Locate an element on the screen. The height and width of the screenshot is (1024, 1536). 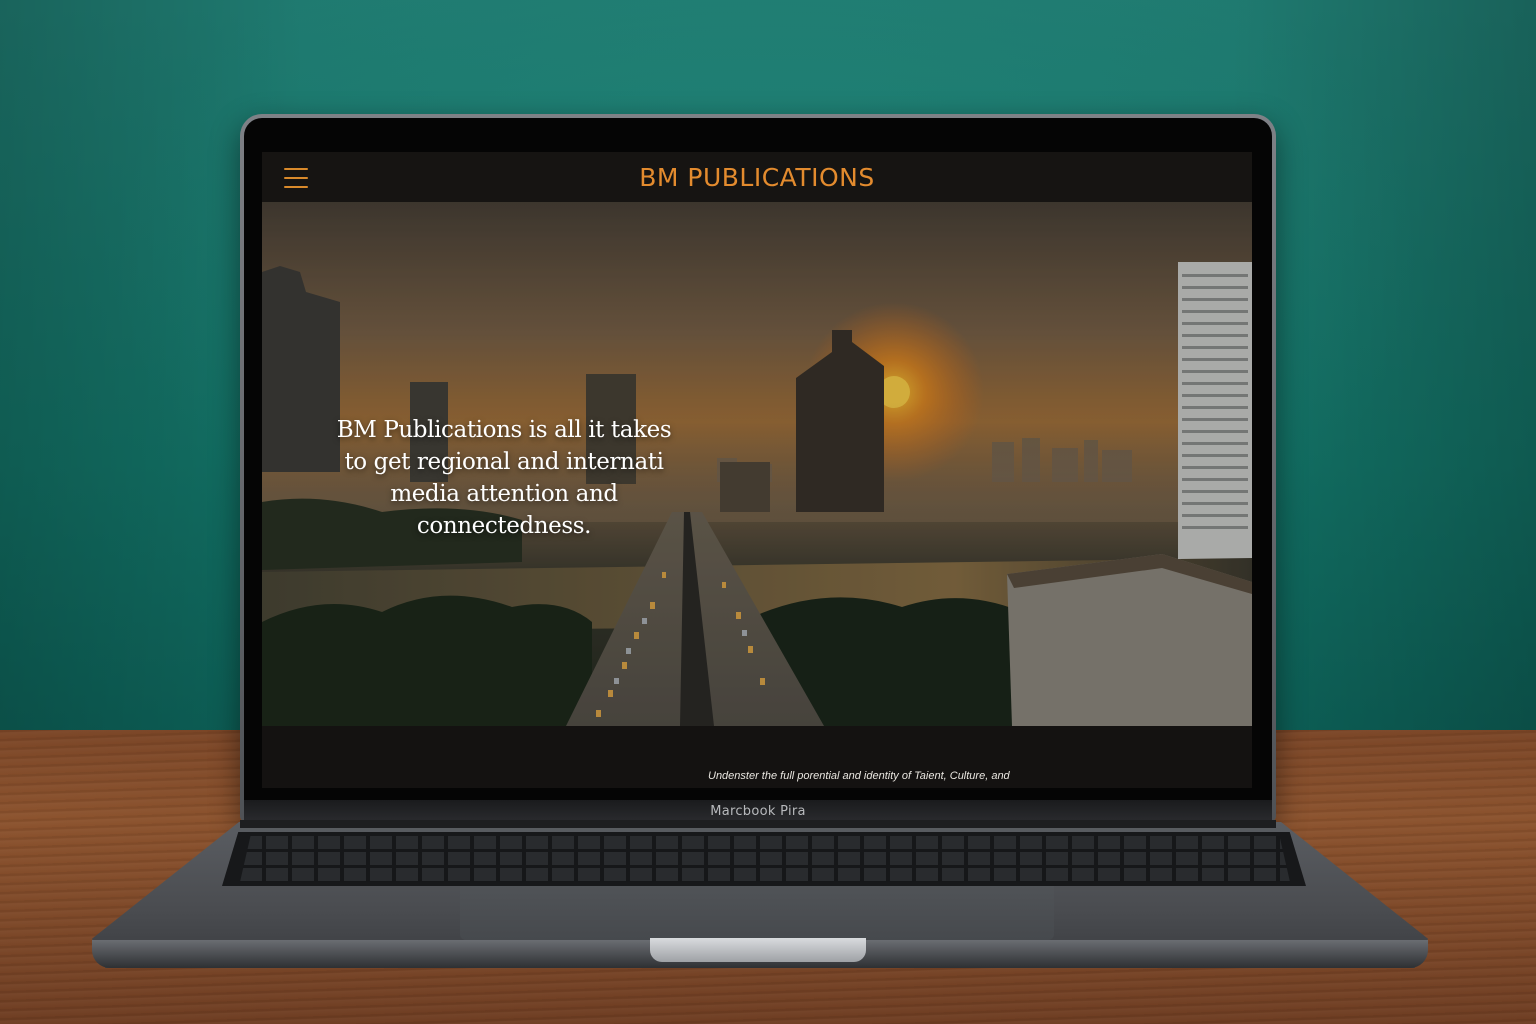
device-label: Marcbook Pira is located at coordinates (758, 811).